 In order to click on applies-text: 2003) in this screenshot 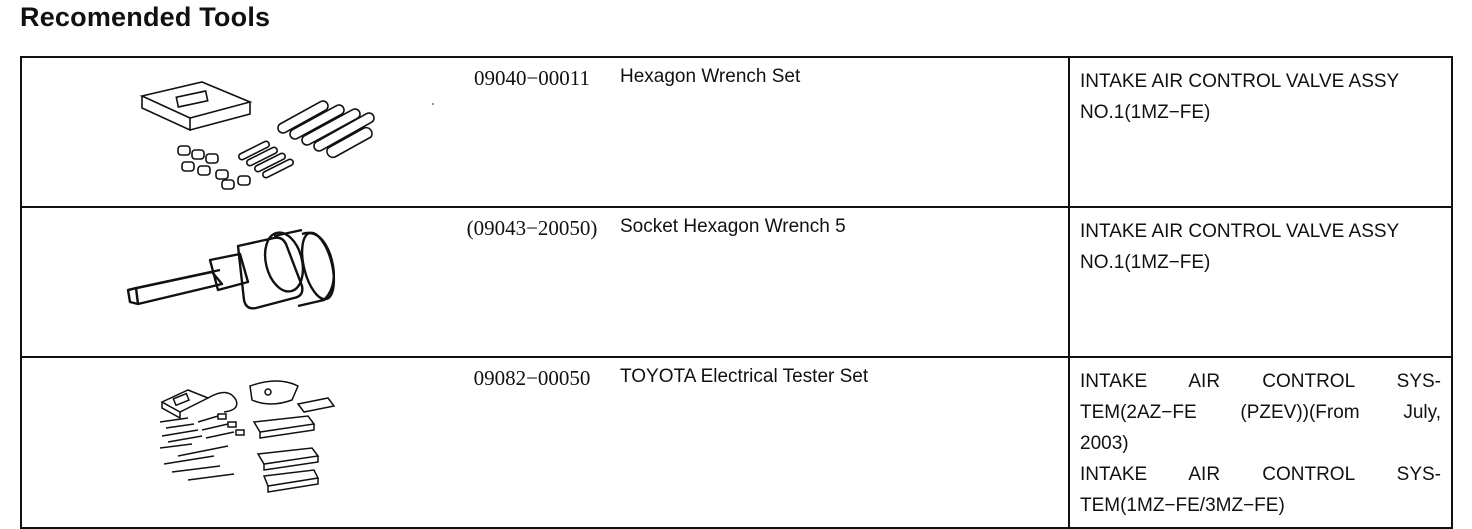, I will do `click(1104, 443)`.